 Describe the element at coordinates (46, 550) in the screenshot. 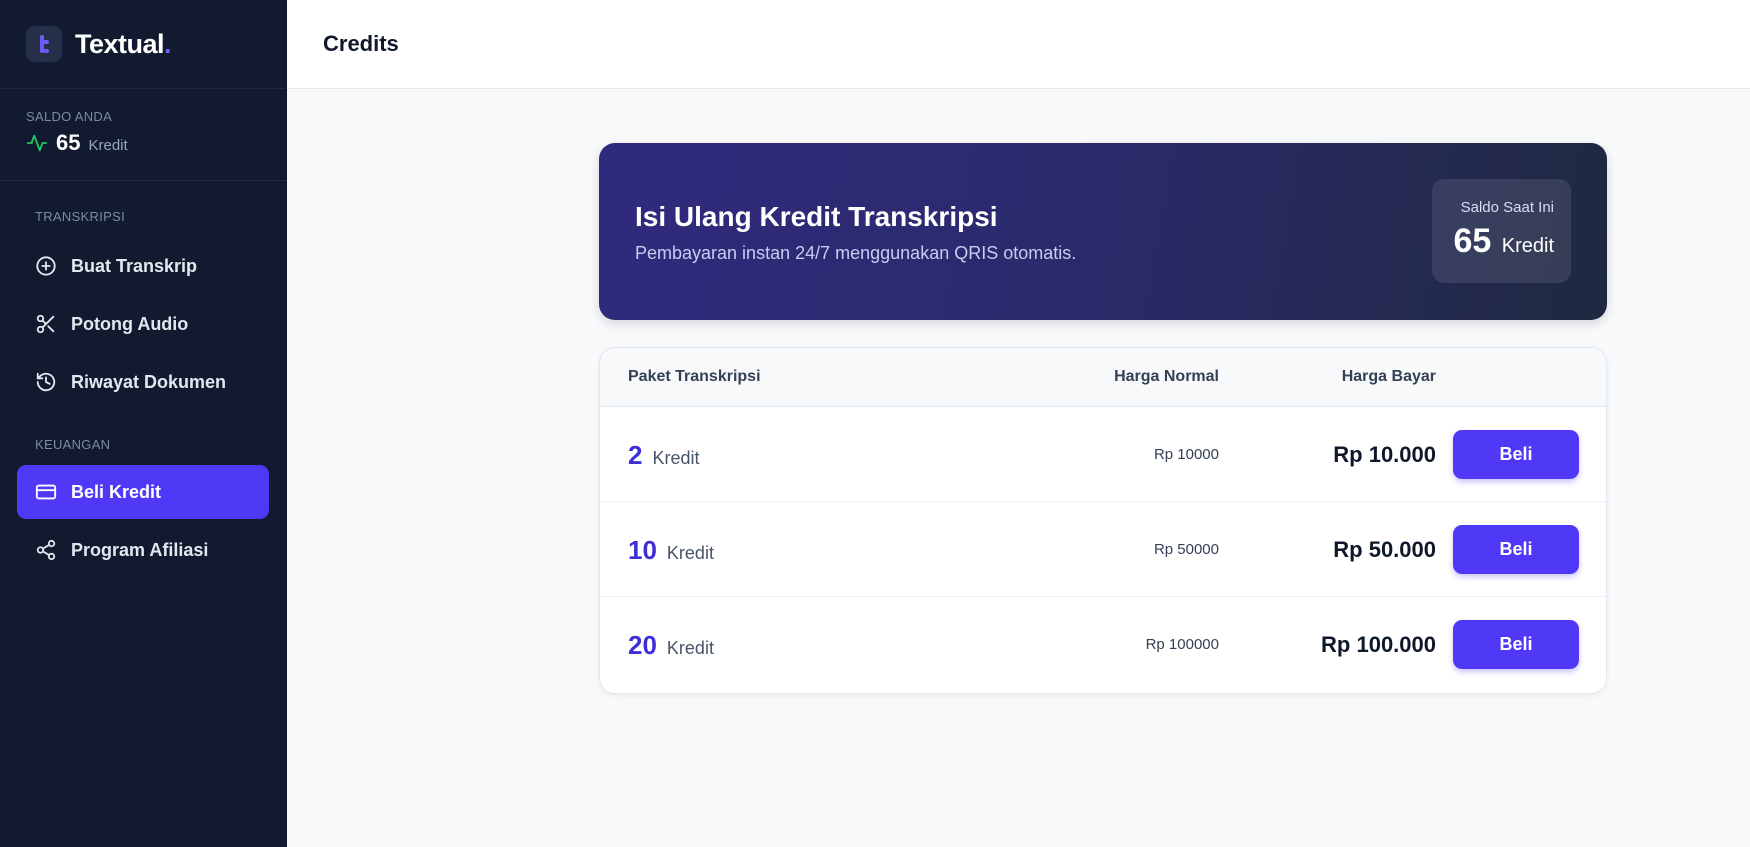

I see `share-icon` at that location.